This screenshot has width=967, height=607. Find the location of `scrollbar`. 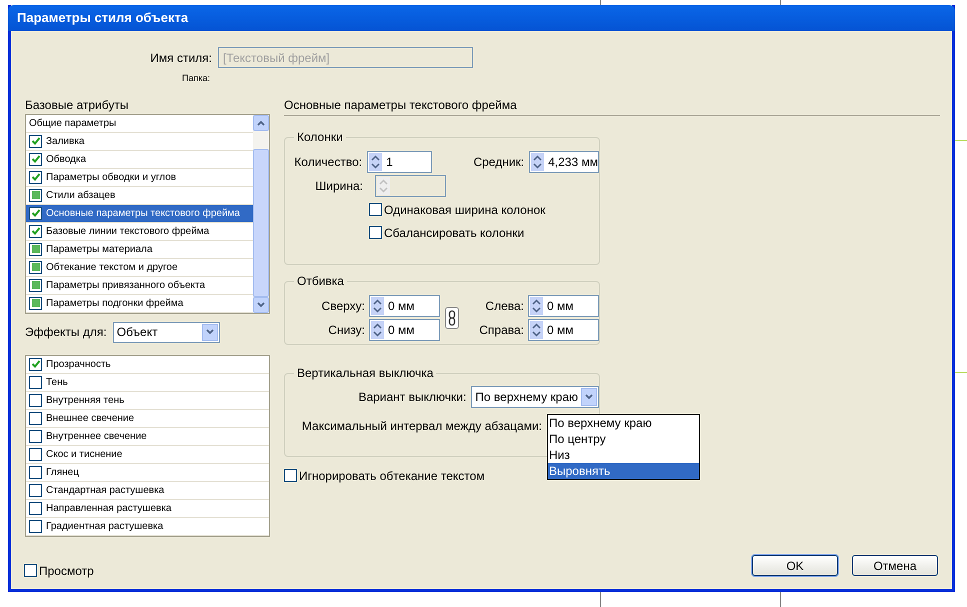

scrollbar is located at coordinates (261, 213).